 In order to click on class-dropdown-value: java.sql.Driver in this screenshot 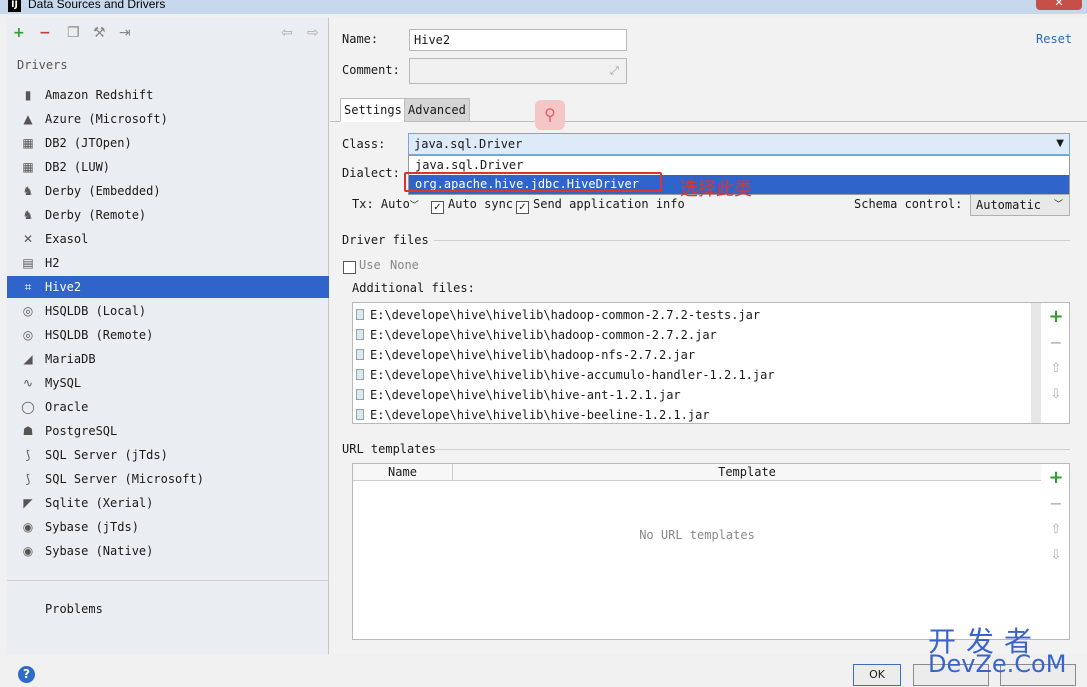, I will do `click(468, 144)`.